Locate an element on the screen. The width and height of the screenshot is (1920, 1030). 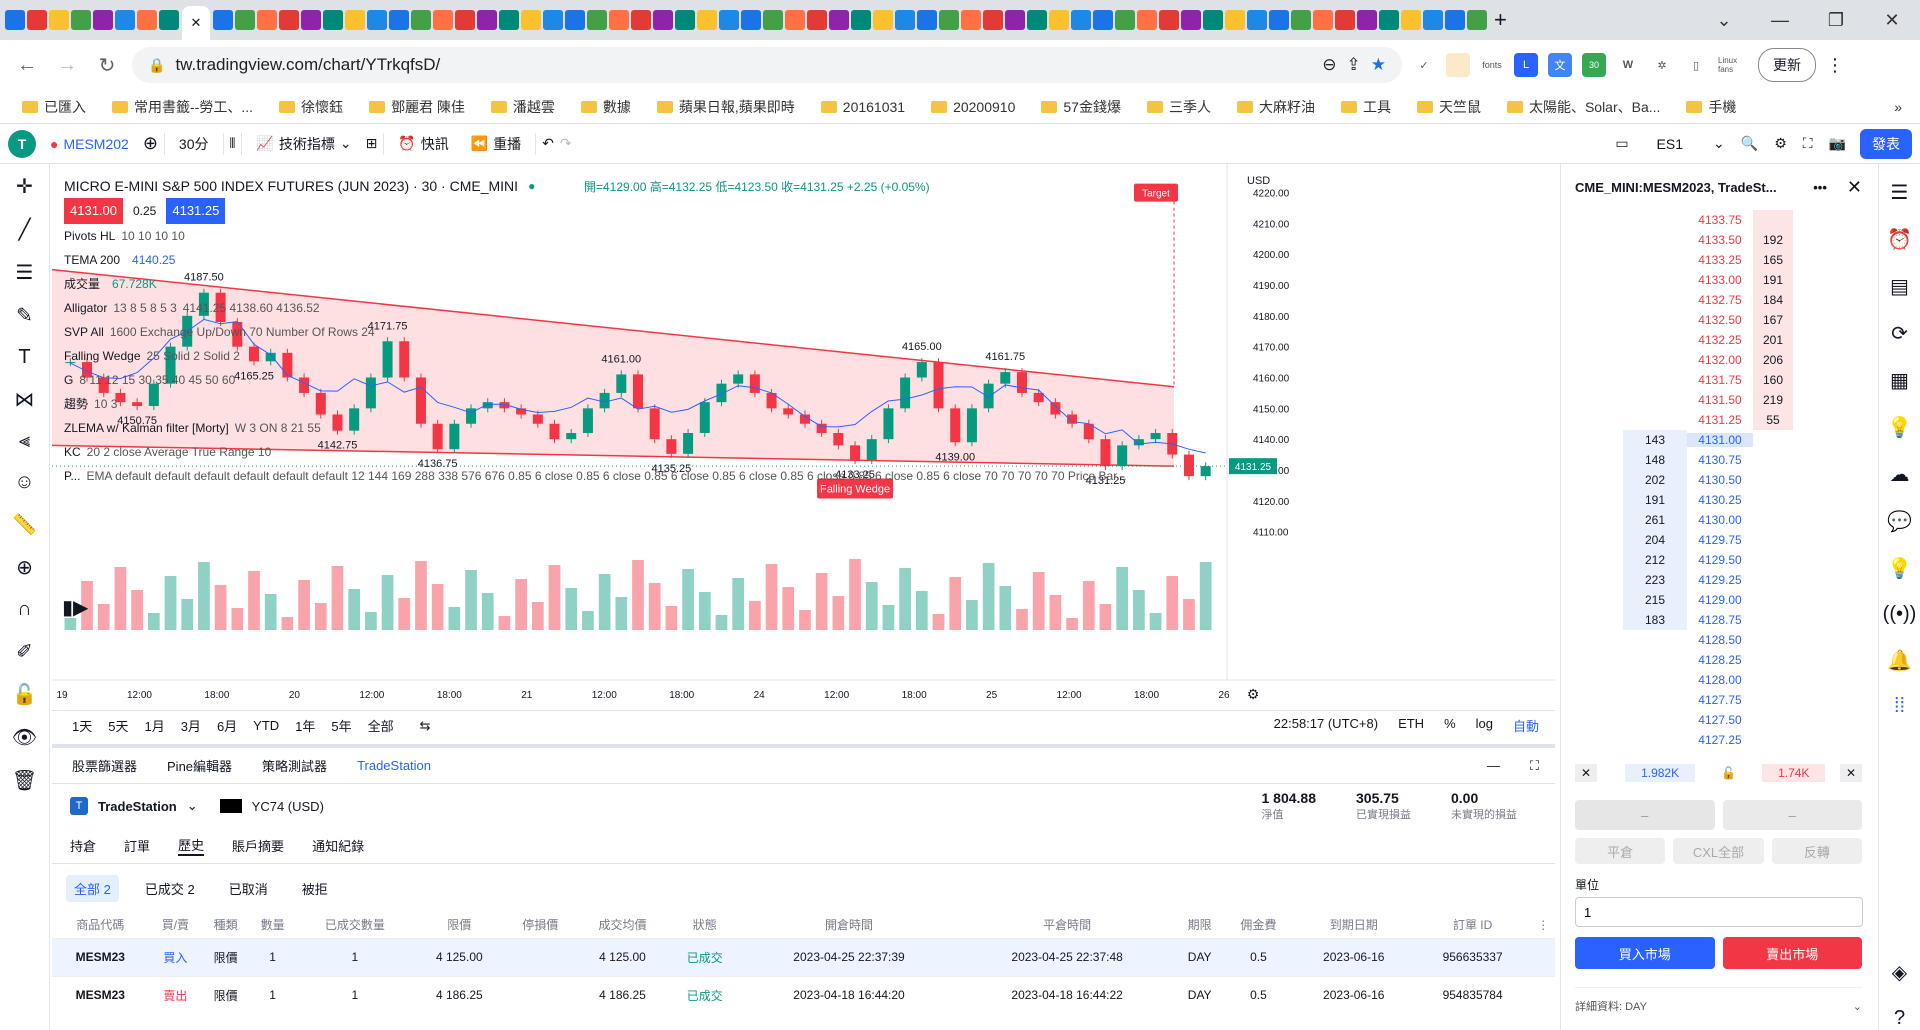
indicators-button: 📈 技術指標 ⌄ is located at coordinates (303, 144).